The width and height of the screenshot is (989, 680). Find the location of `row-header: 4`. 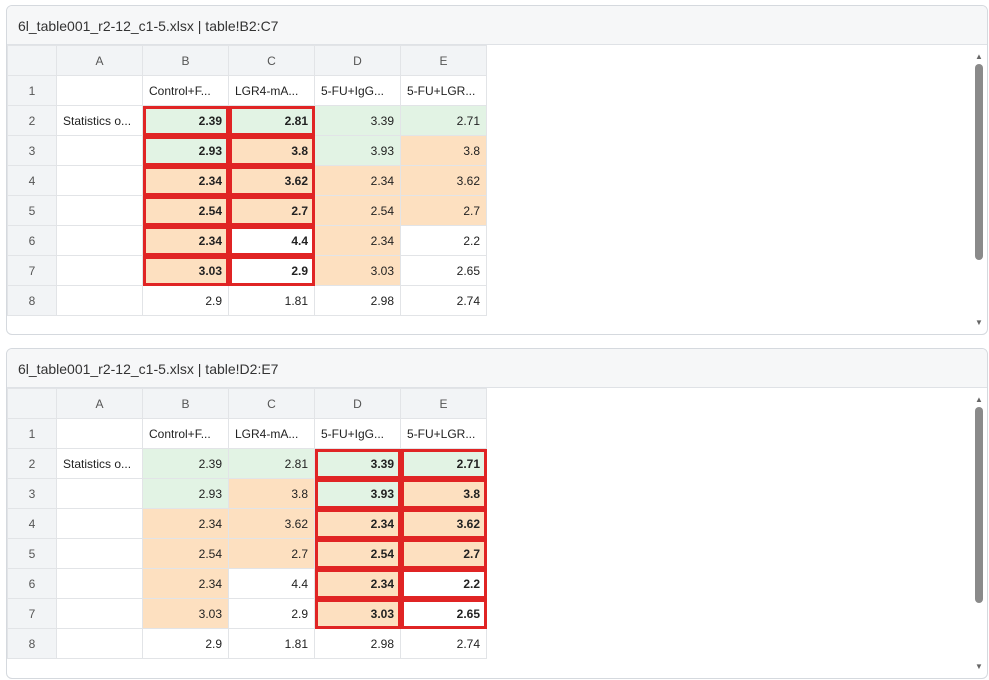

row-header: 4 is located at coordinates (32, 523).